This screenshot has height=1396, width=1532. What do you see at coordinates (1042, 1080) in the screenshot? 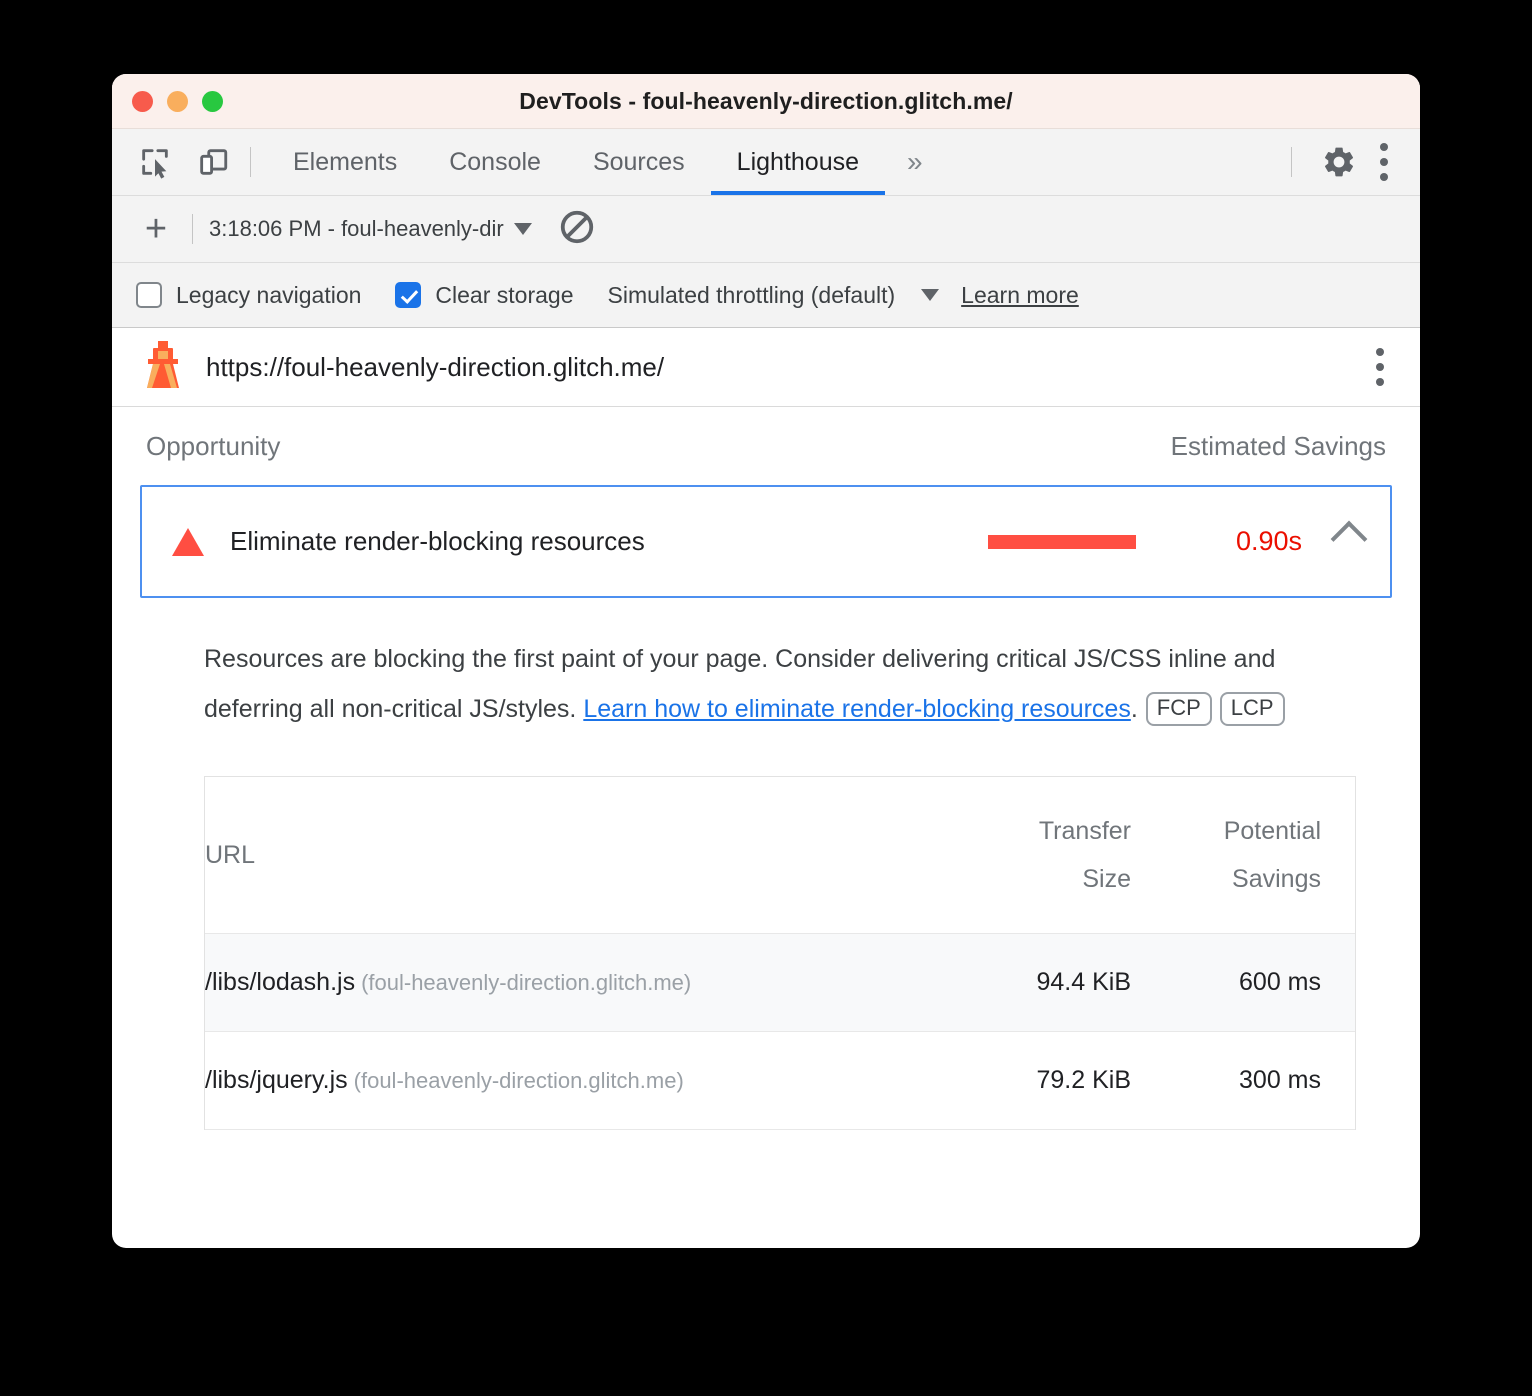
I see `row-transfer-size: 79.2 KiB` at bounding box center [1042, 1080].